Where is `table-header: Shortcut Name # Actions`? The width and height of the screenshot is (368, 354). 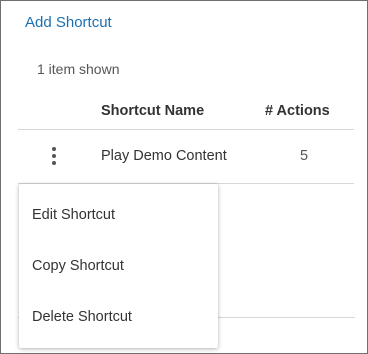
table-header: Shortcut Name # Actions is located at coordinates (186, 111).